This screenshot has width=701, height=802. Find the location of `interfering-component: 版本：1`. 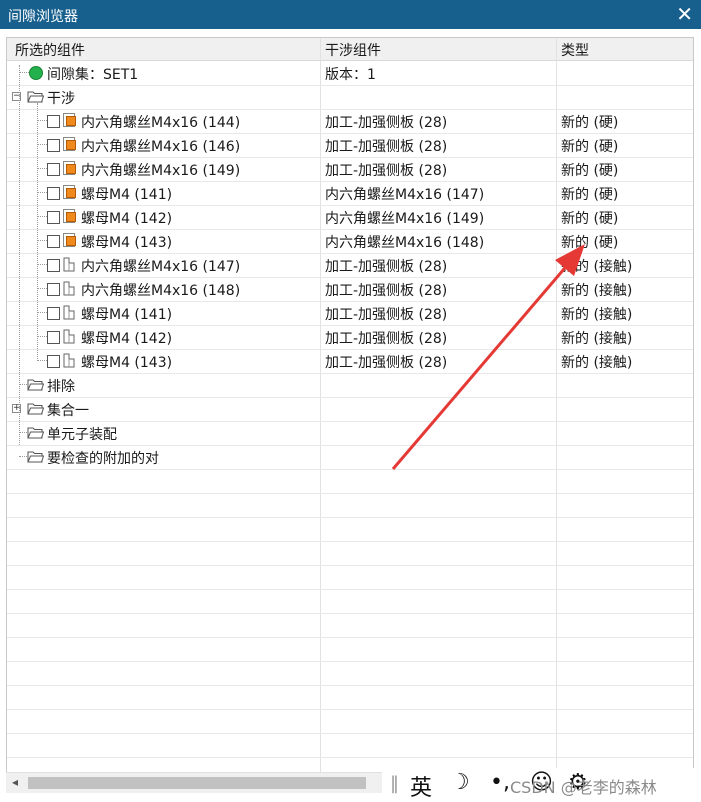

interfering-component: 版本：1 is located at coordinates (350, 75).